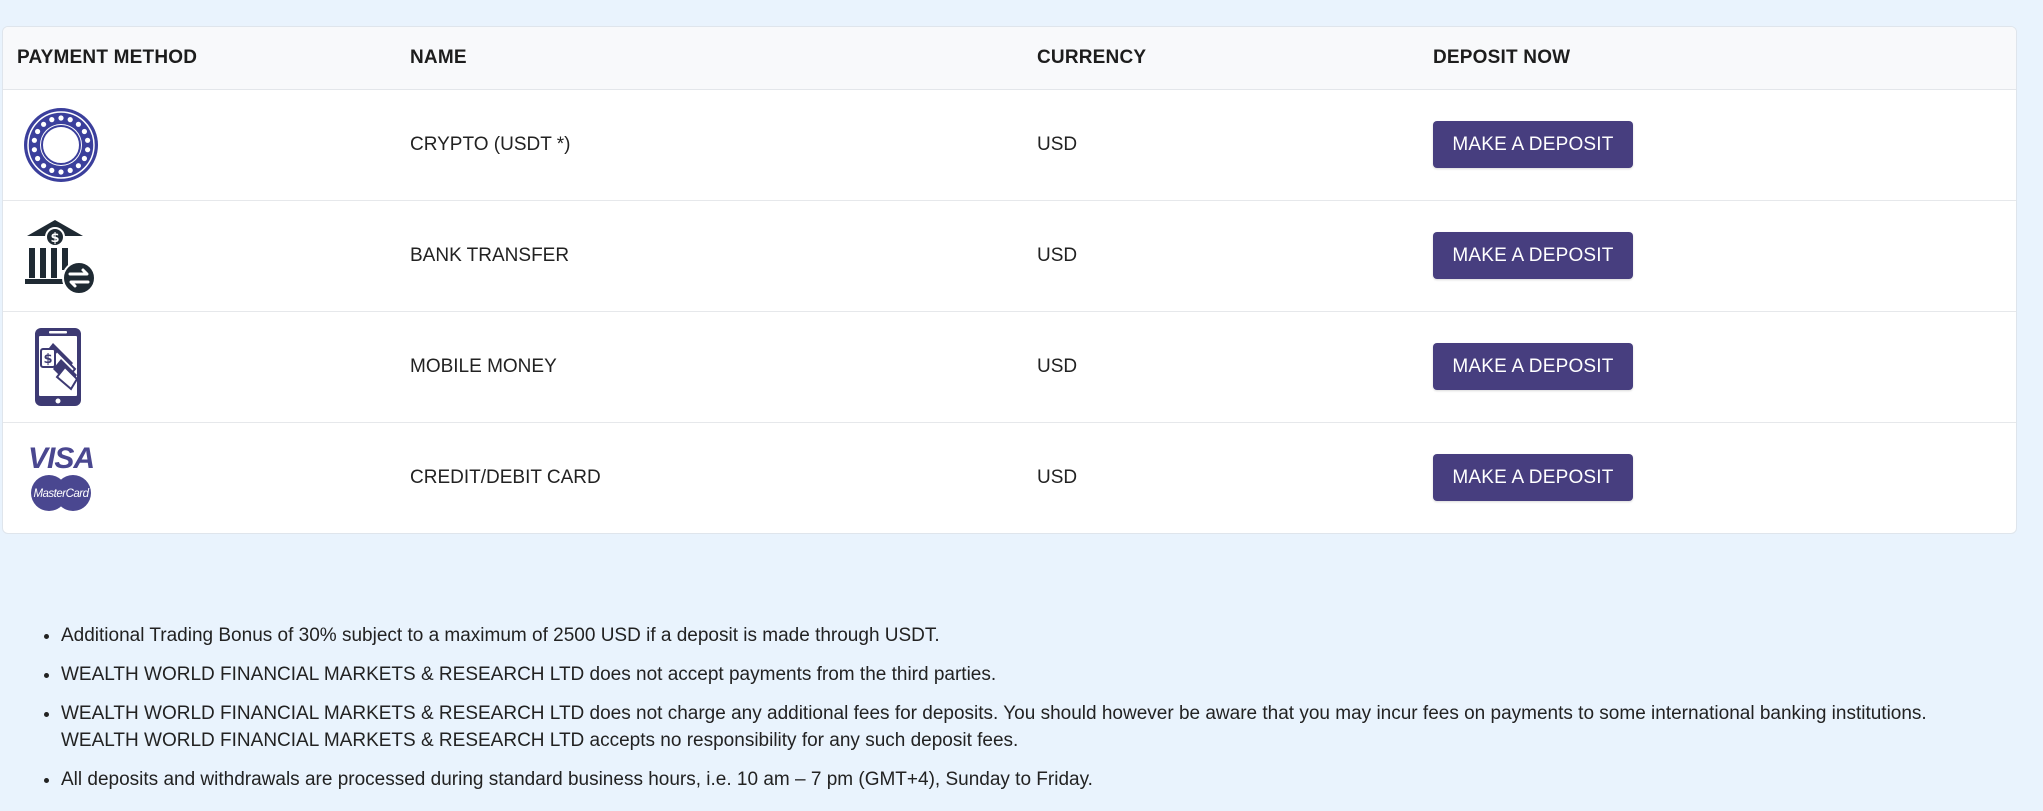 This screenshot has height=811, width=2043. I want to click on header-row: PAYMENT METHOD NAME CURRENCY DEPOSIT NOW, so click(1009, 58).